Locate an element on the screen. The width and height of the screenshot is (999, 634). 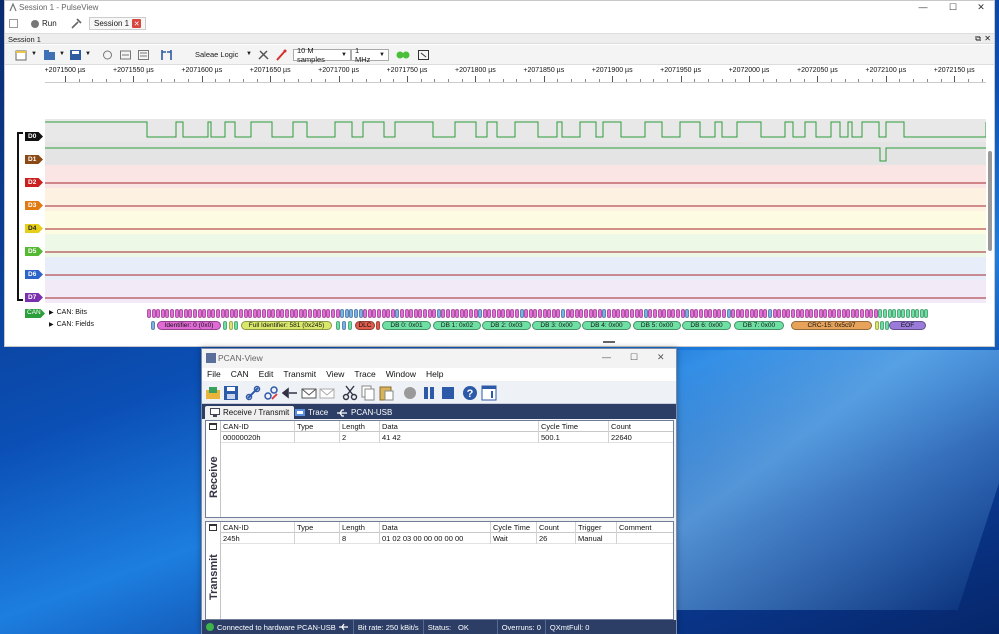
menu-window: Window is located at coordinates (401, 374).